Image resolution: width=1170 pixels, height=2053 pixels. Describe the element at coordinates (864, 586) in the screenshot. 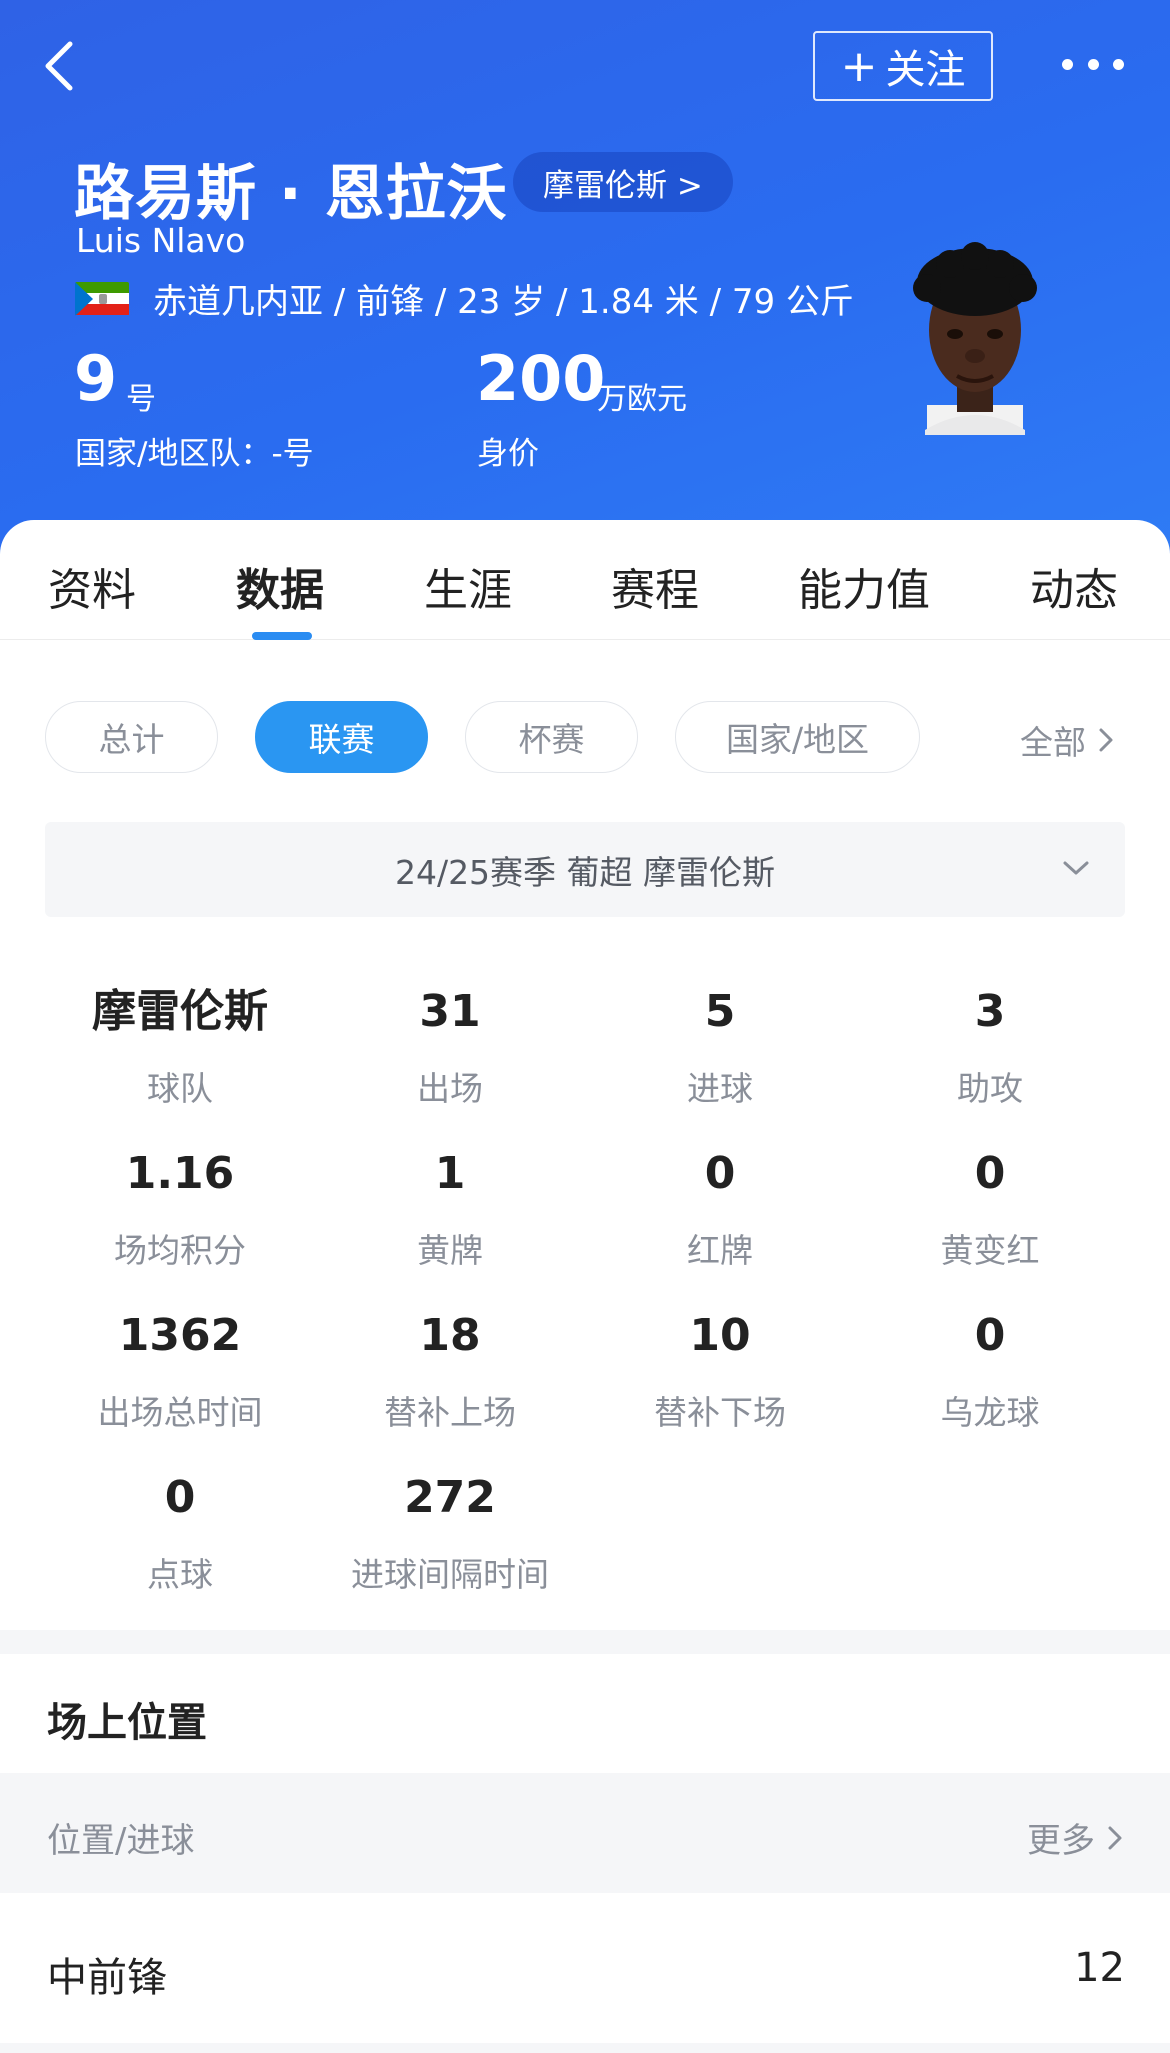

I see `tab-ability: 能力值` at that location.